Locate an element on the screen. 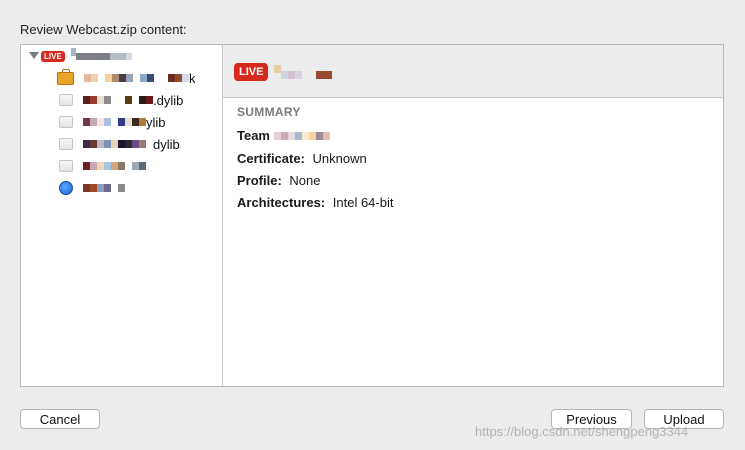 The image size is (745, 450). briefcase-icon is located at coordinates (65, 76).